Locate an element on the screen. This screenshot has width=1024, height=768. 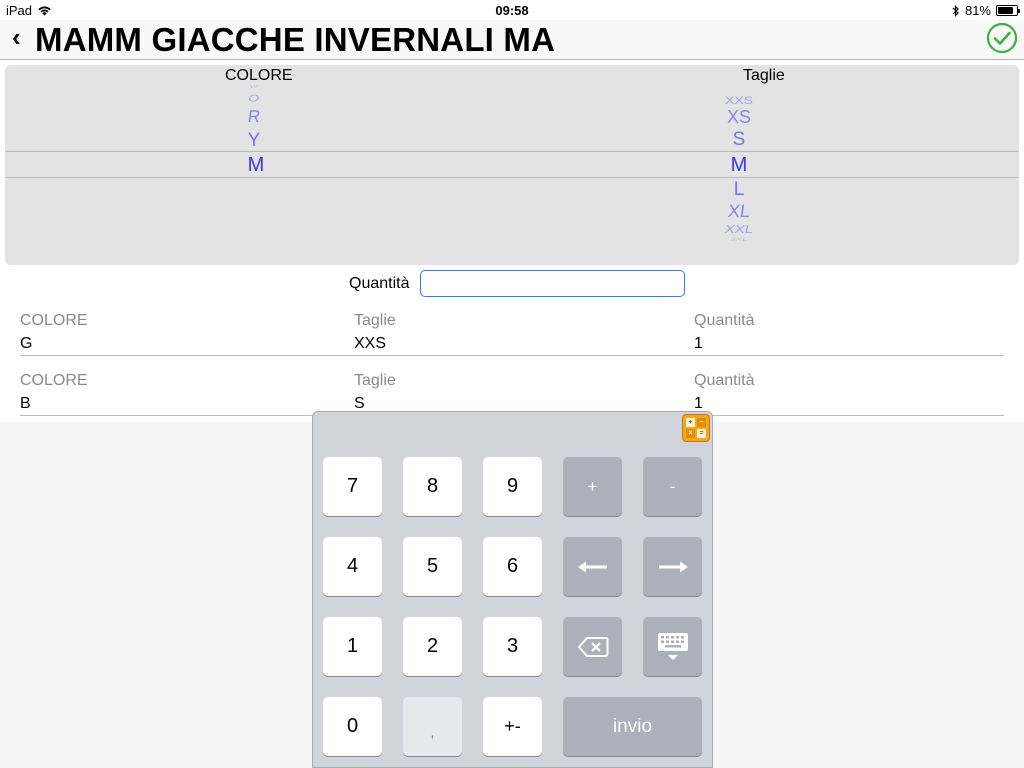
key-9: 9 is located at coordinates (512, 486).